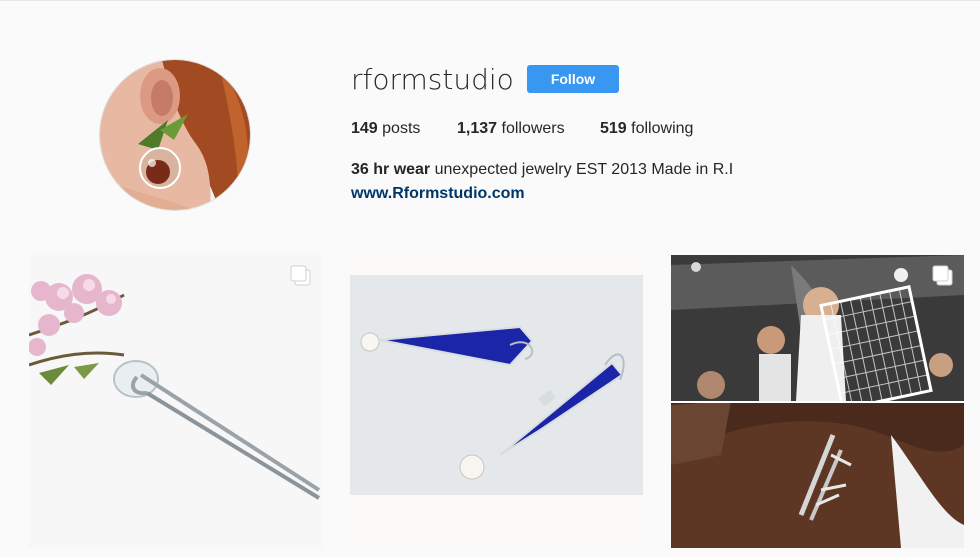 This screenshot has width=980, height=558. Describe the element at coordinates (401, 128) in the screenshot. I see `stat-posts-label: posts` at that location.